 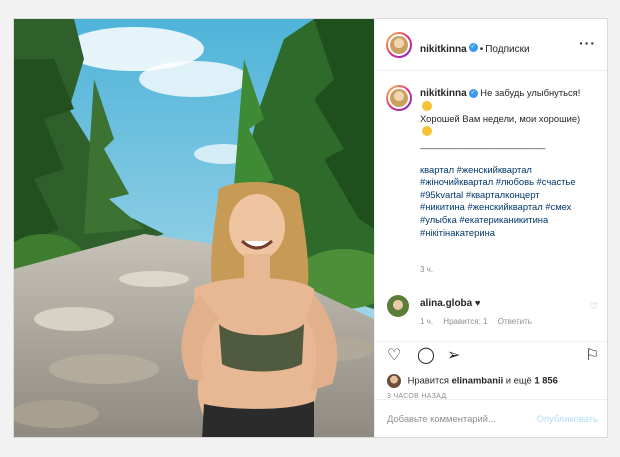 What do you see at coordinates (399, 45) in the screenshot?
I see `author-avatar` at bounding box center [399, 45].